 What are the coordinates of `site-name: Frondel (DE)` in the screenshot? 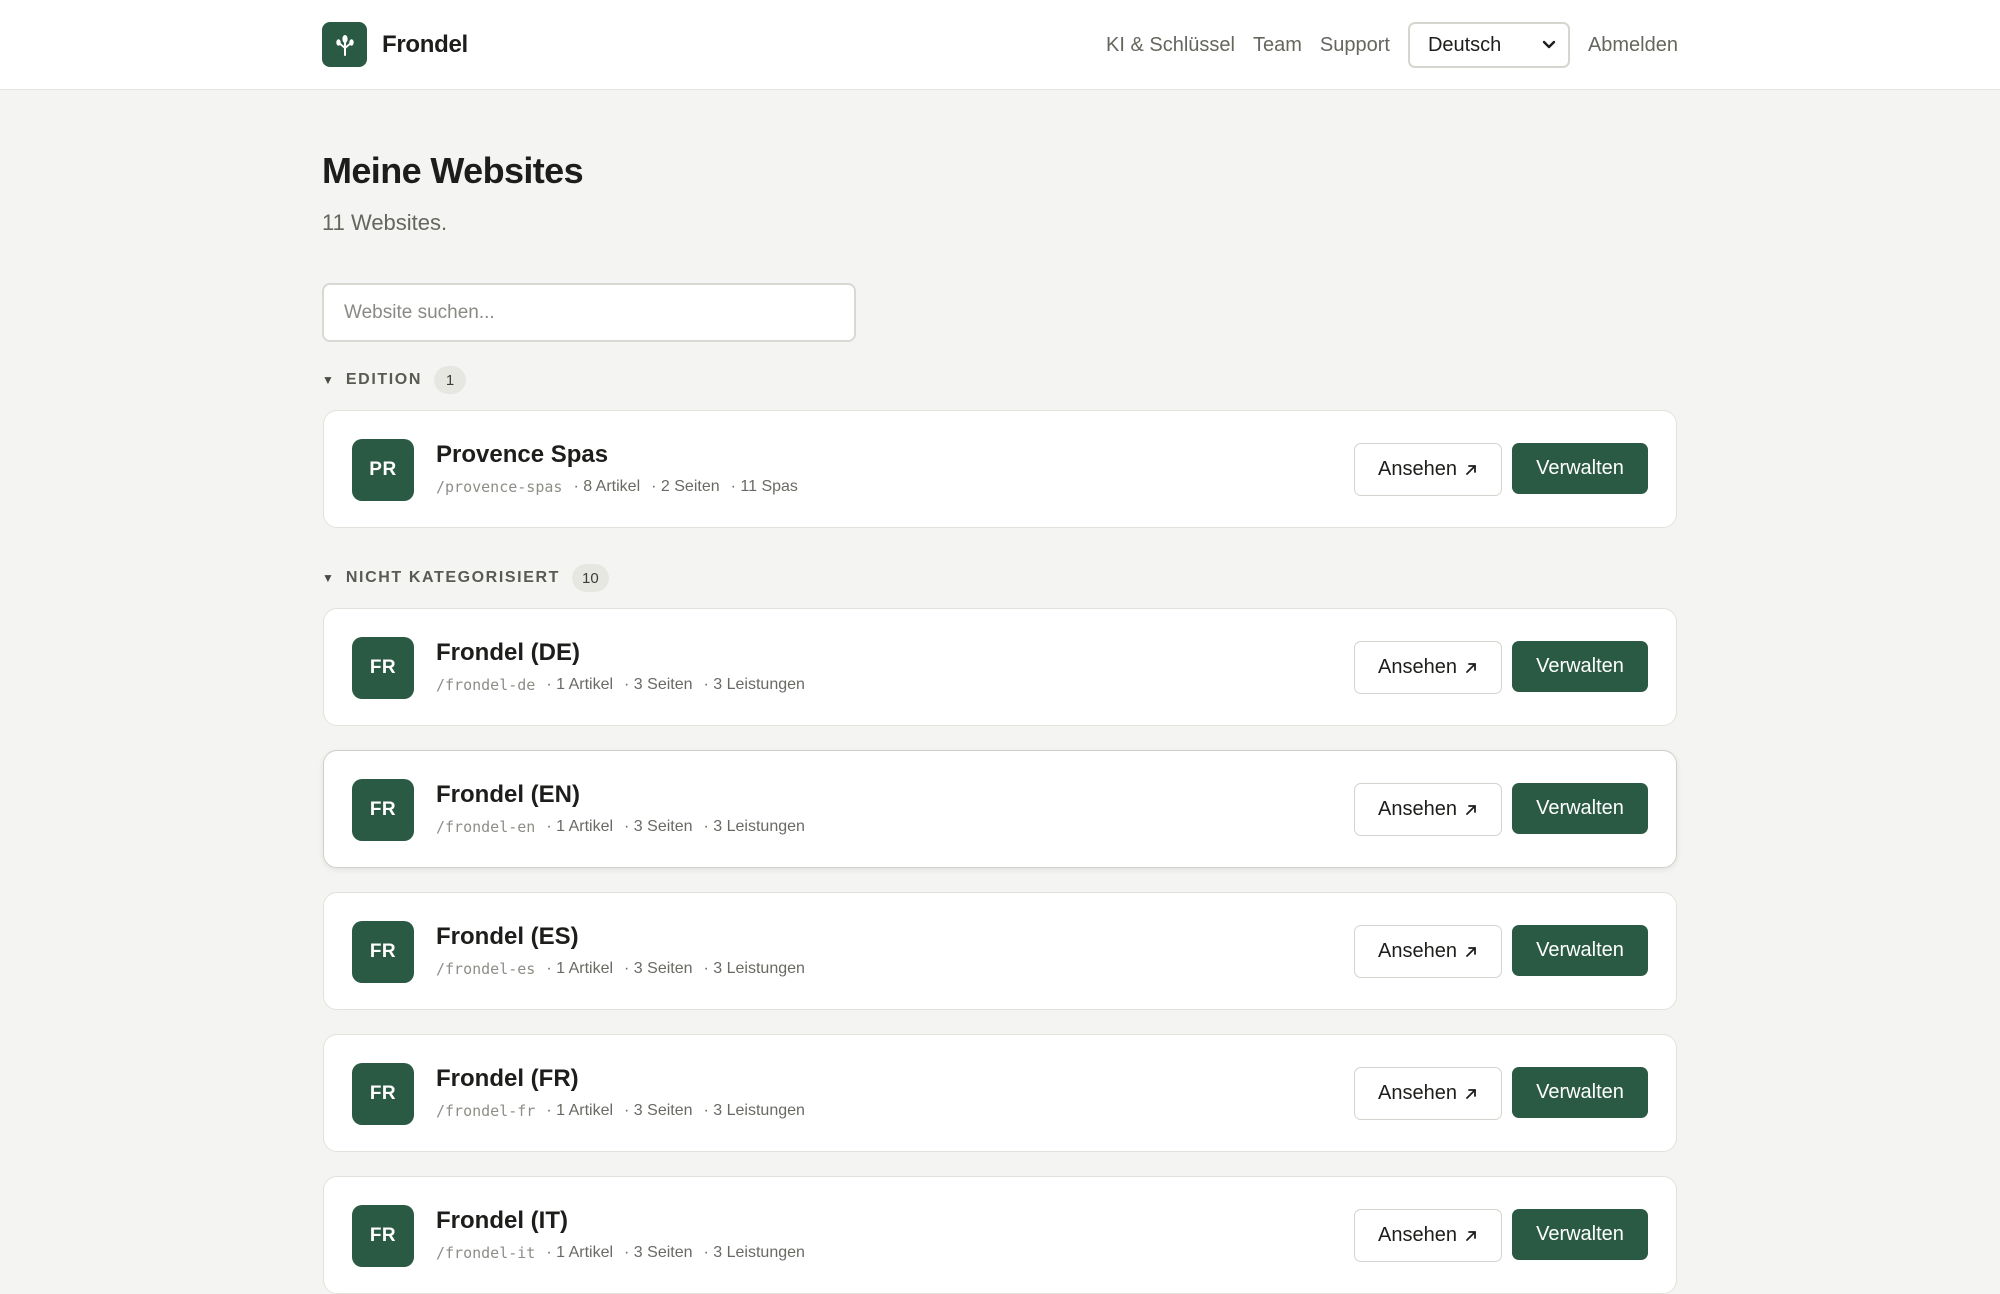 It's located at (508, 653).